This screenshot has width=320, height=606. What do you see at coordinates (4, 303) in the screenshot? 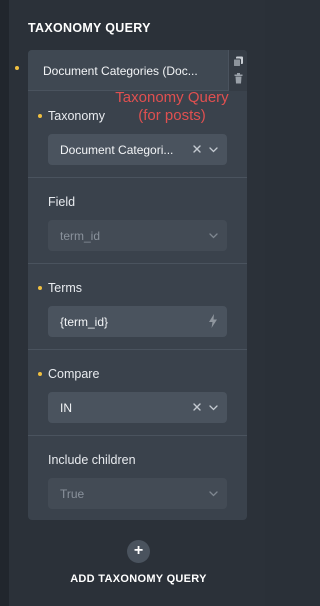
I see `left-gutter` at bounding box center [4, 303].